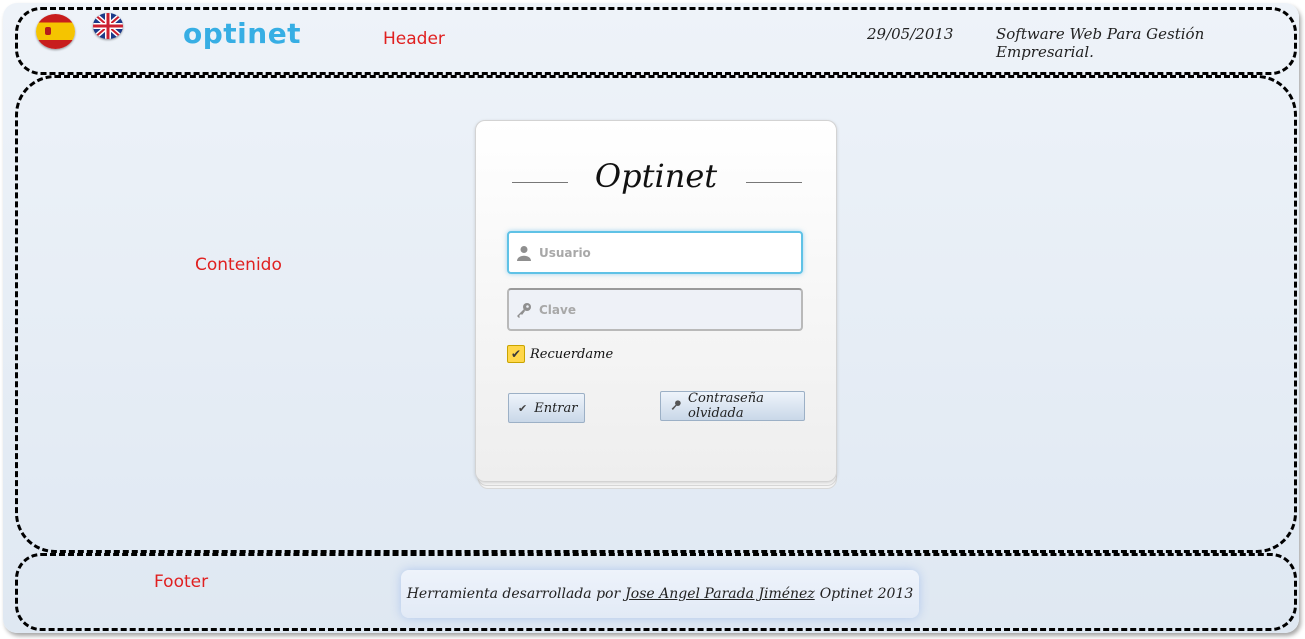 The width and height of the screenshot is (1305, 639). Describe the element at coordinates (720, 594) in the screenshot. I see `author-link: Jose Angel Parada Jiménez` at that location.